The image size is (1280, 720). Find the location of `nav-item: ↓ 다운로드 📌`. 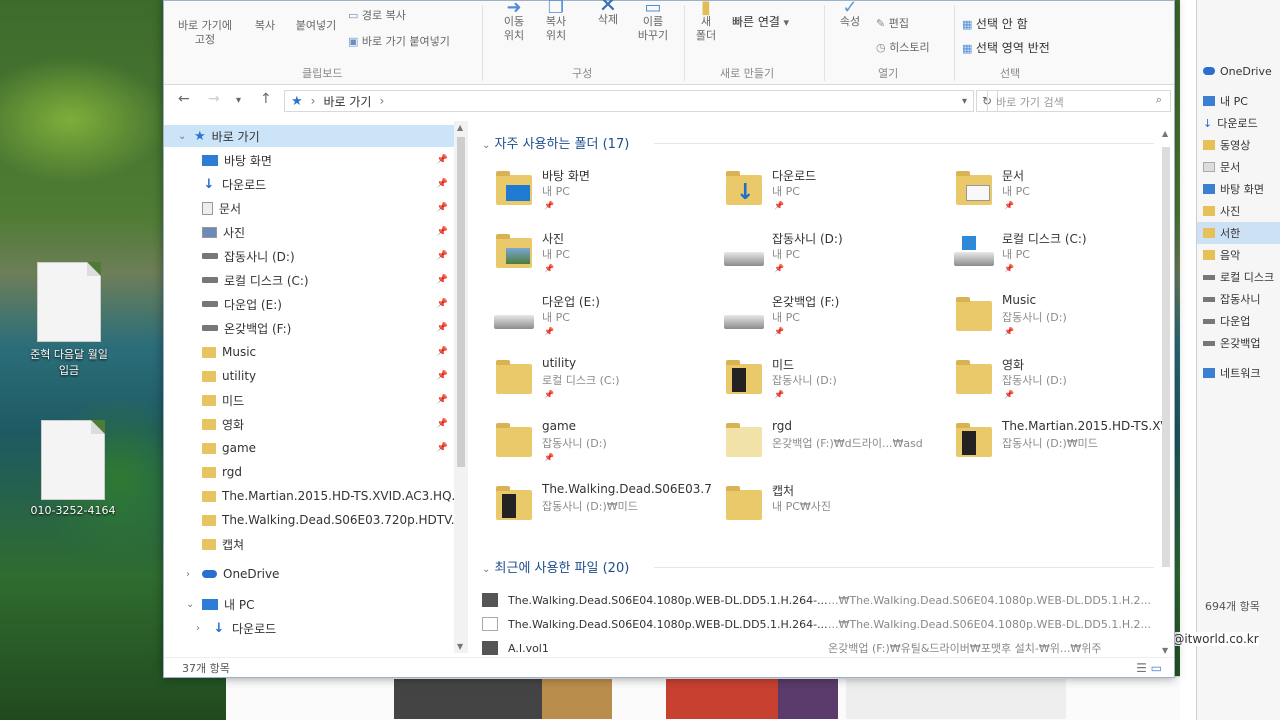

nav-item: ↓ 다운로드 📌 is located at coordinates (309, 184).